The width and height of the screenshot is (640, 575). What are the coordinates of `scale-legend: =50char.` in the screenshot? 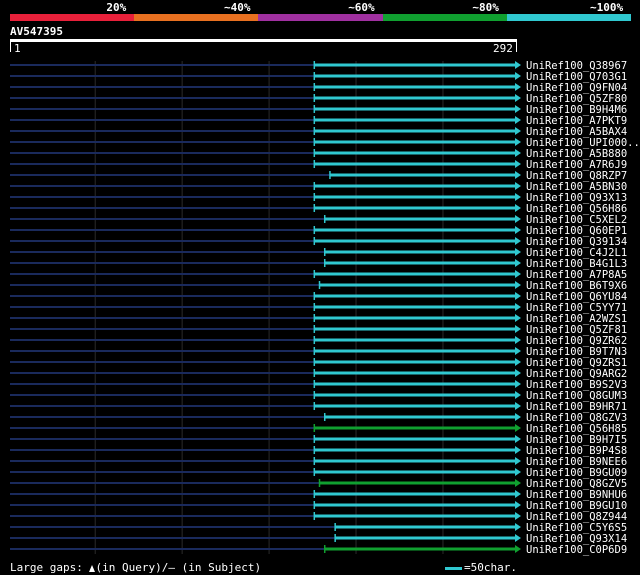 It's located at (481, 567).